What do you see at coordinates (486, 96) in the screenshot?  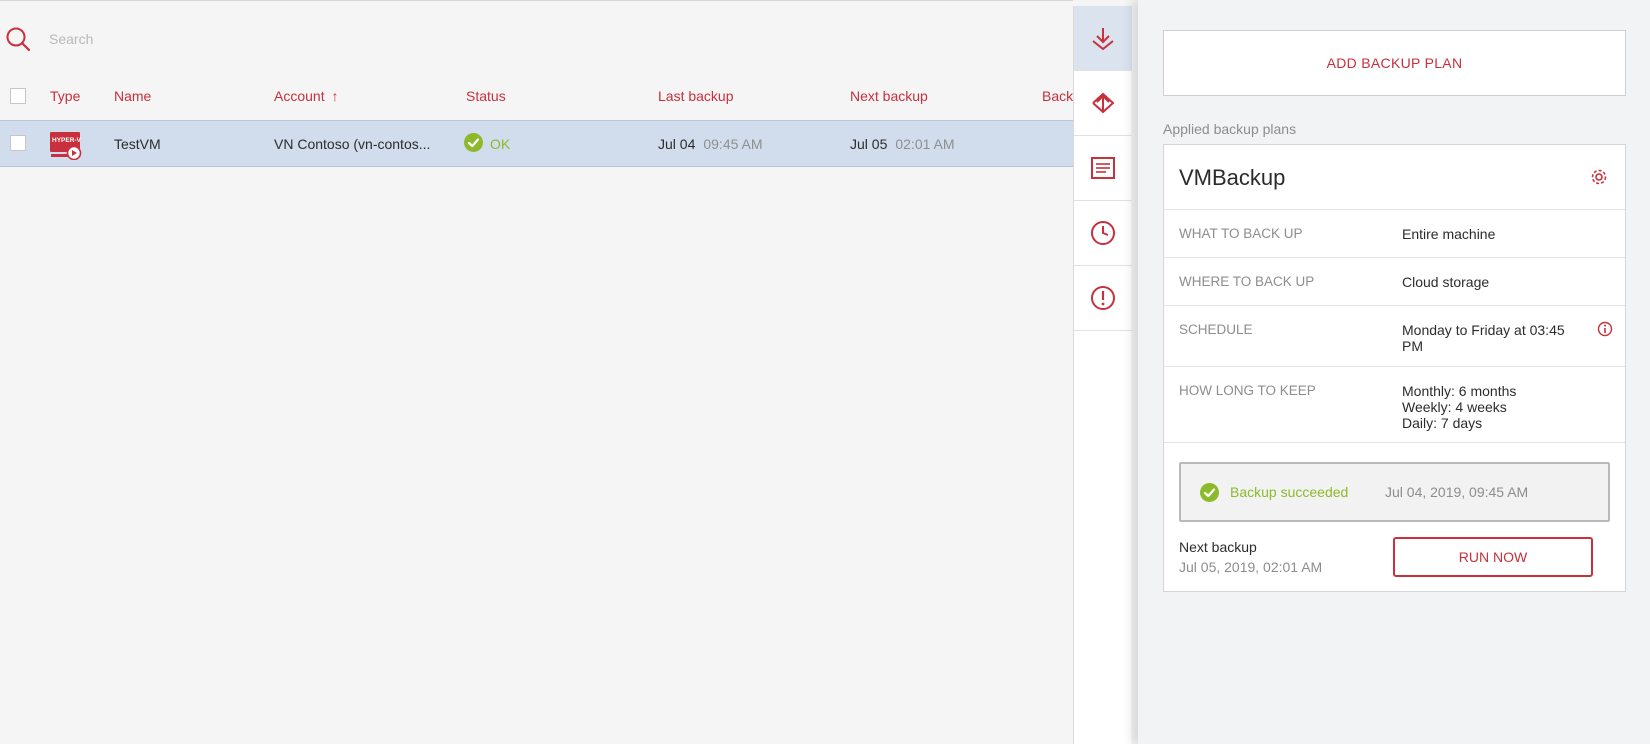 I see `column-header-status: Status` at bounding box center [486, 96].